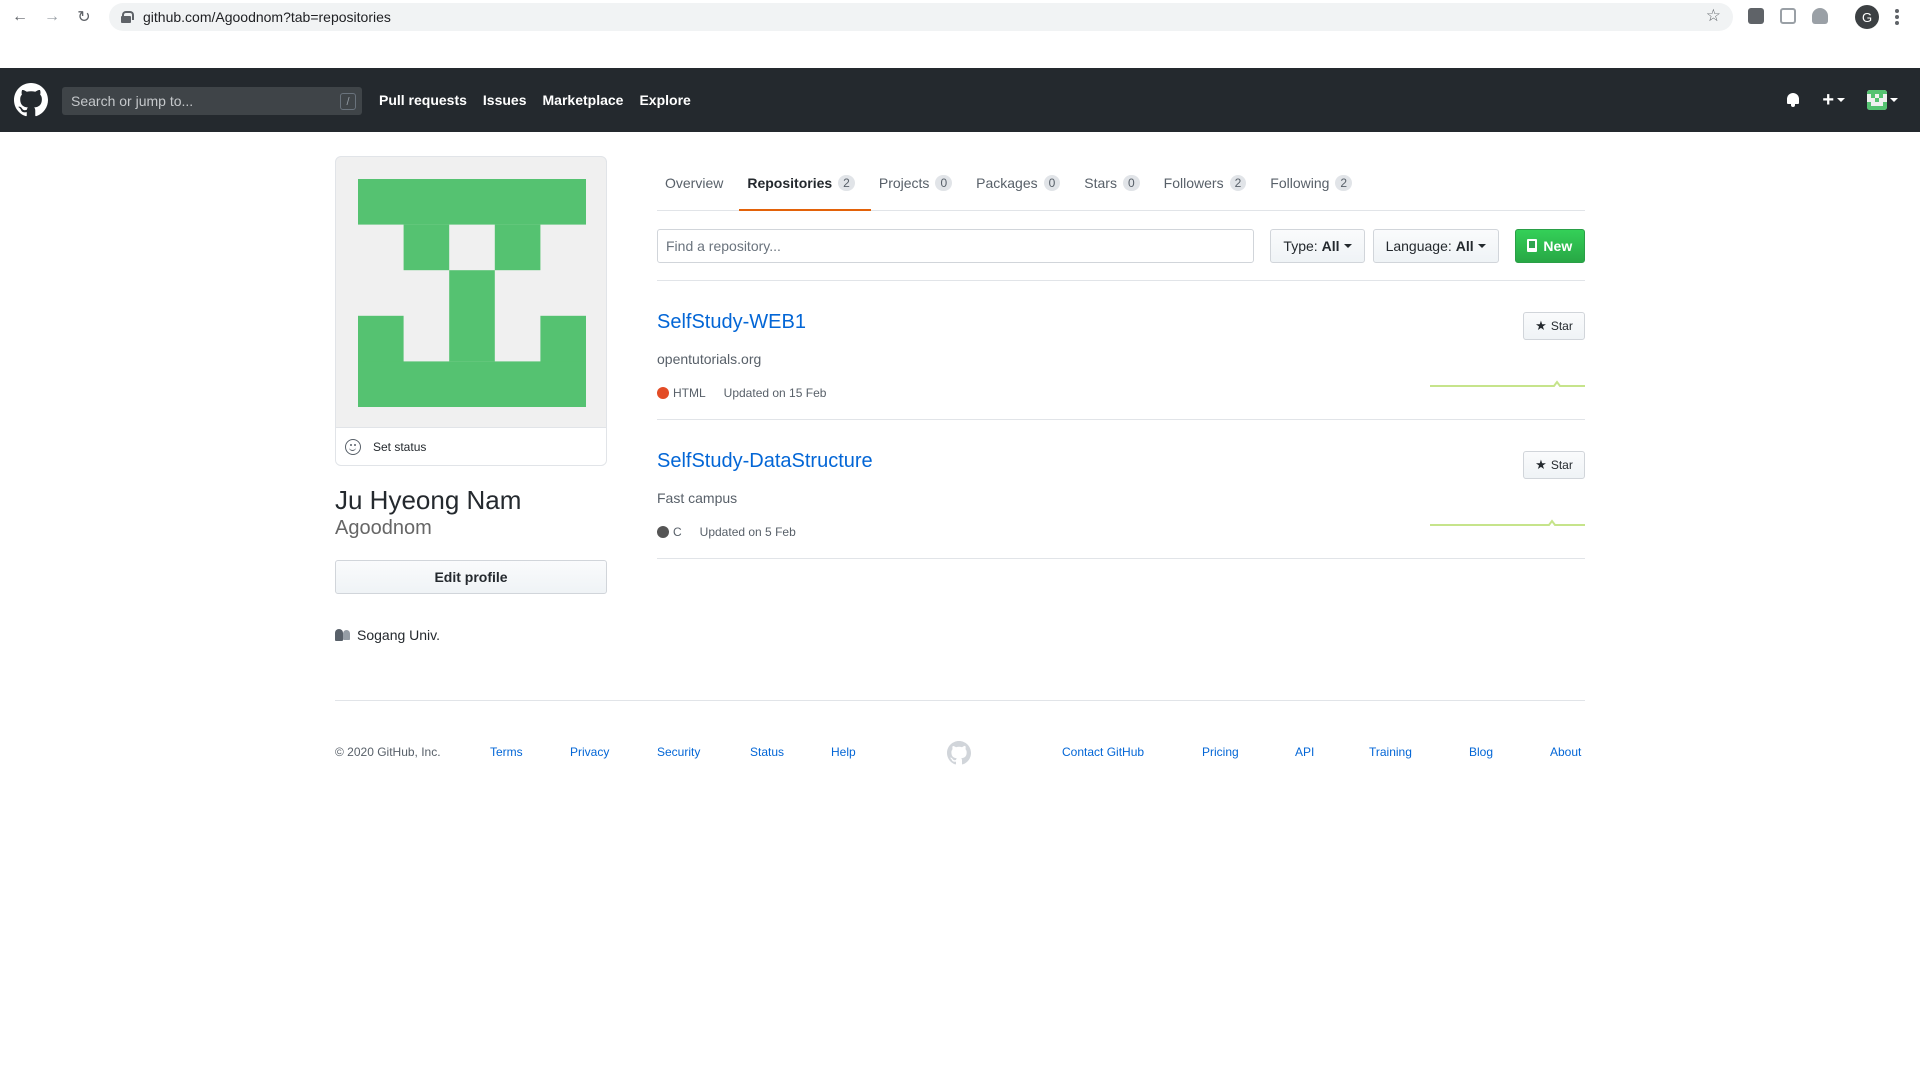  Describe the element at coordinates (428, 500) in the screenshot. I see `profile-full-name: Ju Hyeong Nam` at that location.